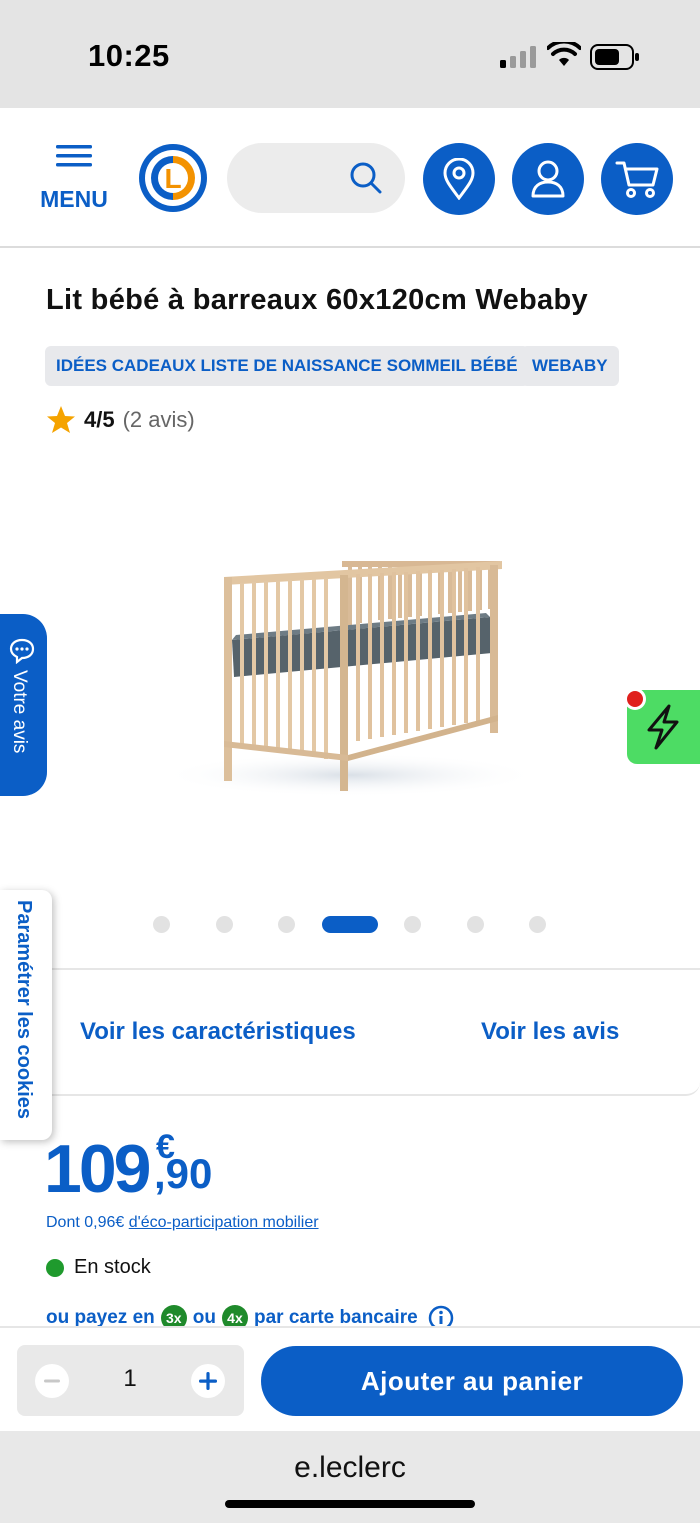  What do you see at coordinates (61, 419) in the screenshot?
I see `star-icon` at bounding box center [61, 419].